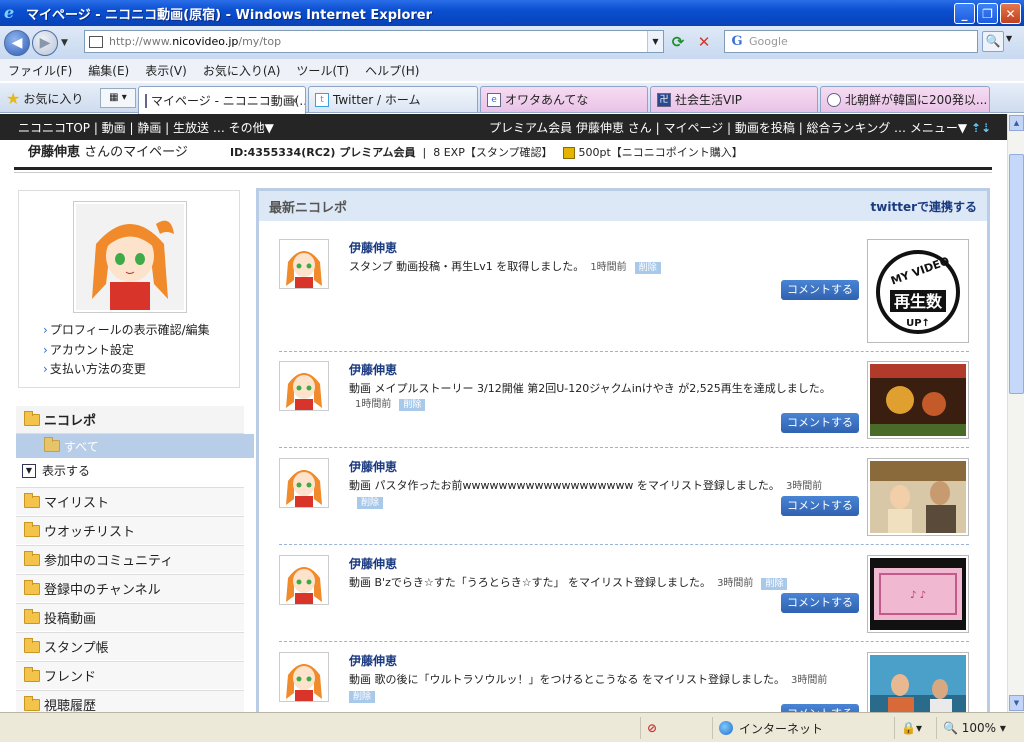  Describe the element at coordinates (655, 41) in the screenshot. I see `address-dropdown-icon: ▼` at that location.